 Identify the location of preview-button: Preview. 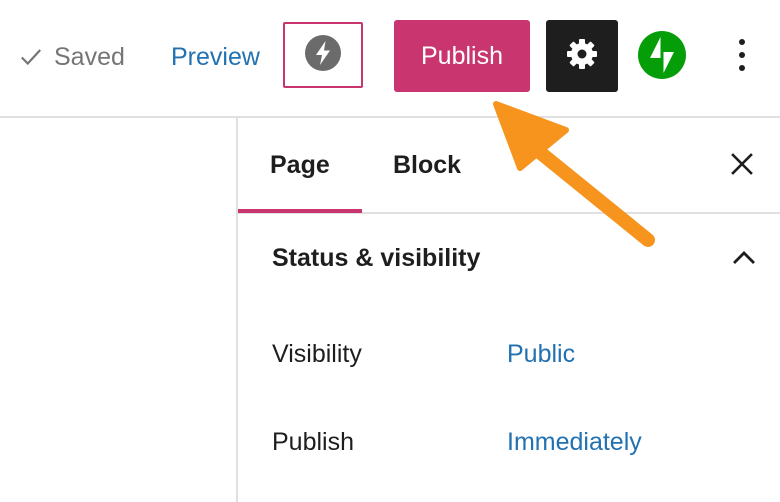
(215, 57).